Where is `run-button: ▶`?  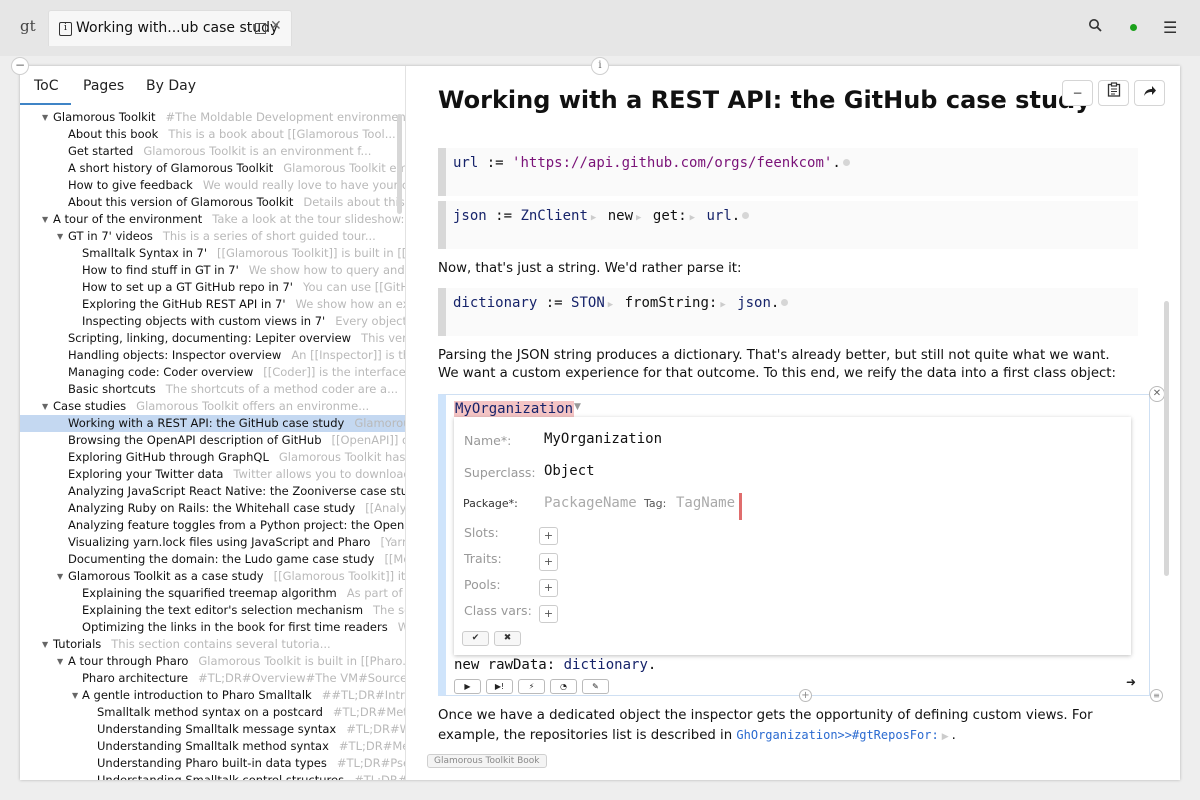
run-button: ▶ is located at coordinates (467, 686).